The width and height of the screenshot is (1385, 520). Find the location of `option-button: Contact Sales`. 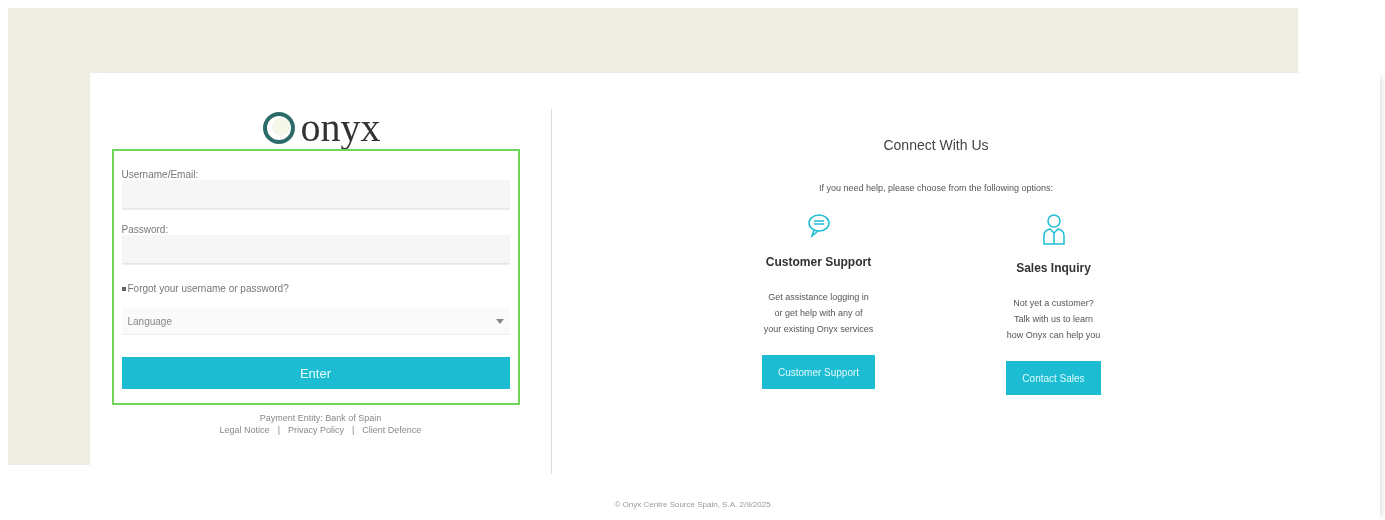

option-button: Contact Sales is located at coordinates (1053, 378).